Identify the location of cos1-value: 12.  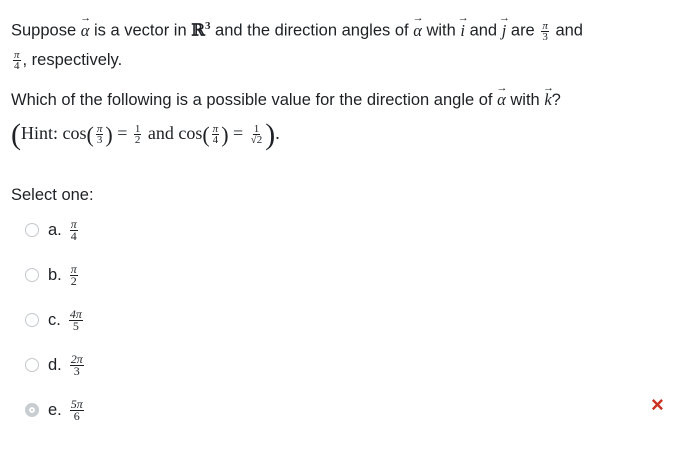
(137, 135).